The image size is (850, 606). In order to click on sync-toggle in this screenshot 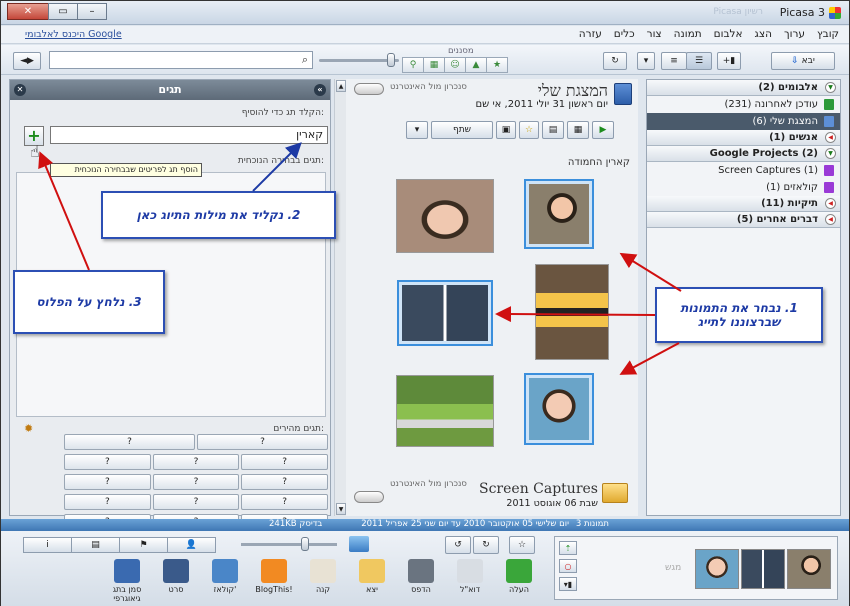, I will do `click(369, 89)`.